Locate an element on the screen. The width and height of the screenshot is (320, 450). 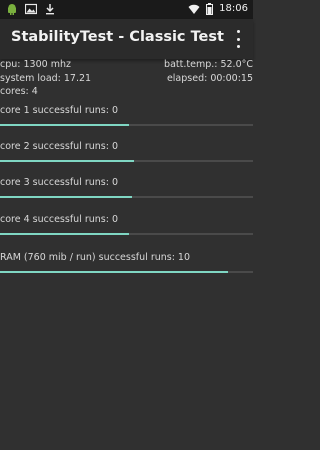
page-title: StabilityTest - Classic Test is located at coordinates (117, 37).